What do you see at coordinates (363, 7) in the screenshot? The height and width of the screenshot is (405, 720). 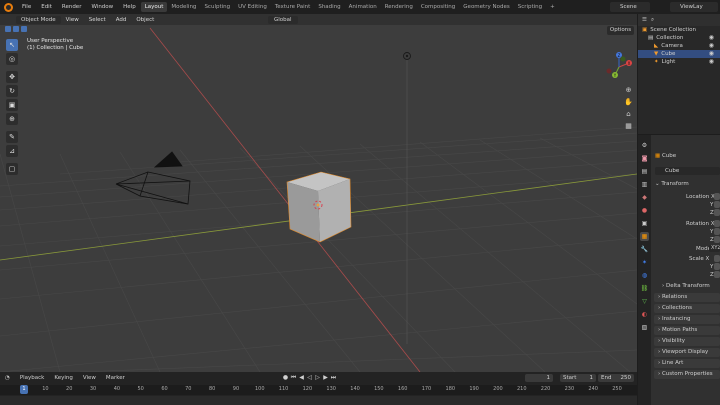 I see `tab-animation: Animation` at bounding box center [363, 7].